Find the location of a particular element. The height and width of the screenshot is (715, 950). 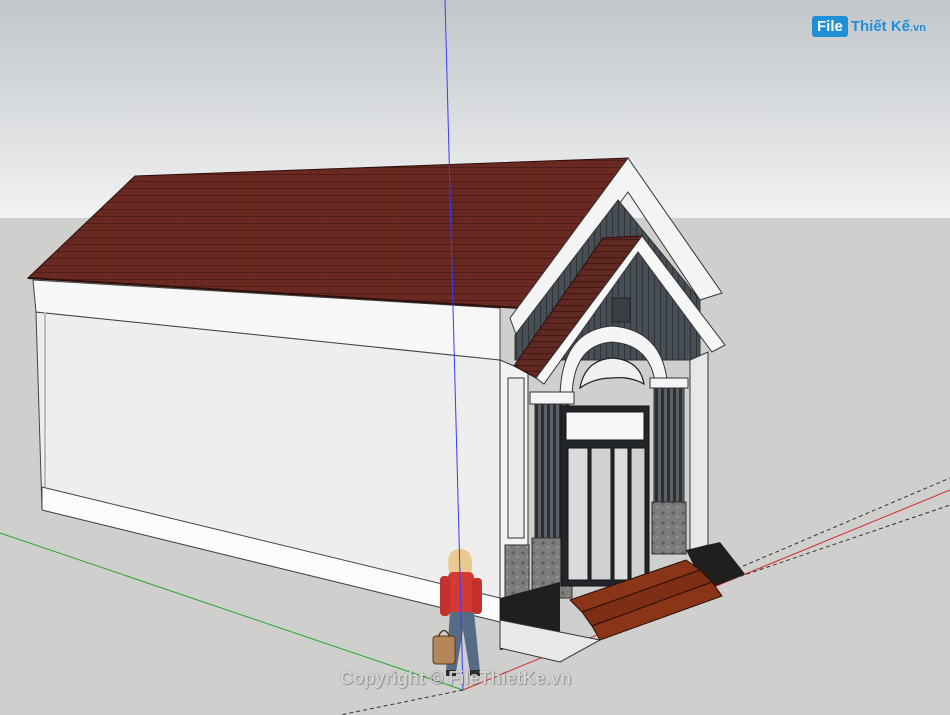

column-right-base is located at coordinates (669, 528).